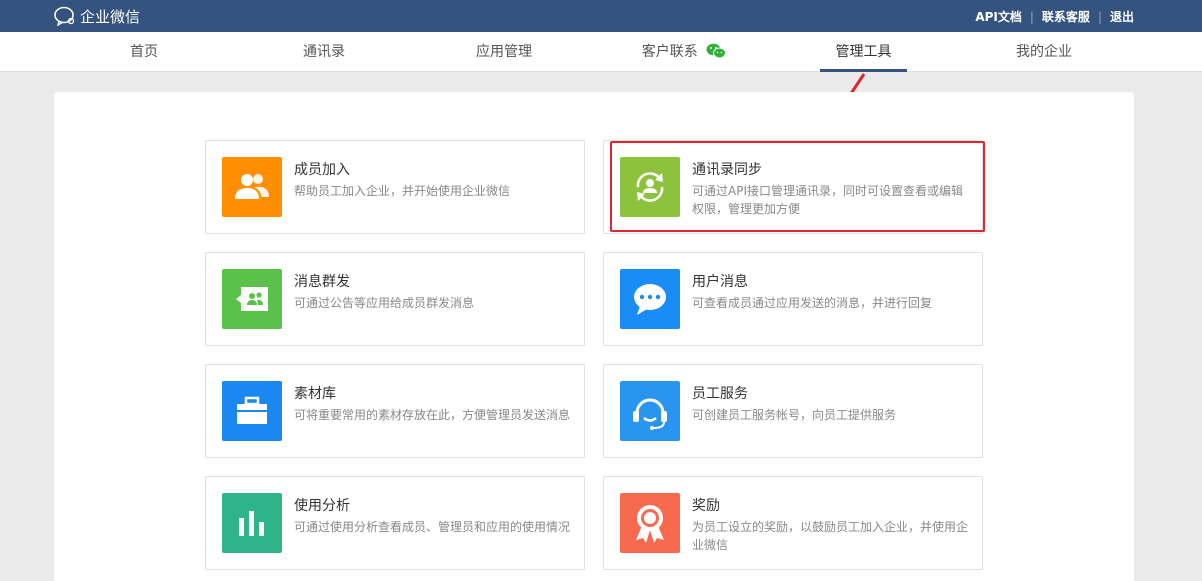 The image size is (1202, 581). I want to click on tool-desc: 为员工设立的奖励，以鼓励员工加入企业，并使用企业微信, so click(830, 536).